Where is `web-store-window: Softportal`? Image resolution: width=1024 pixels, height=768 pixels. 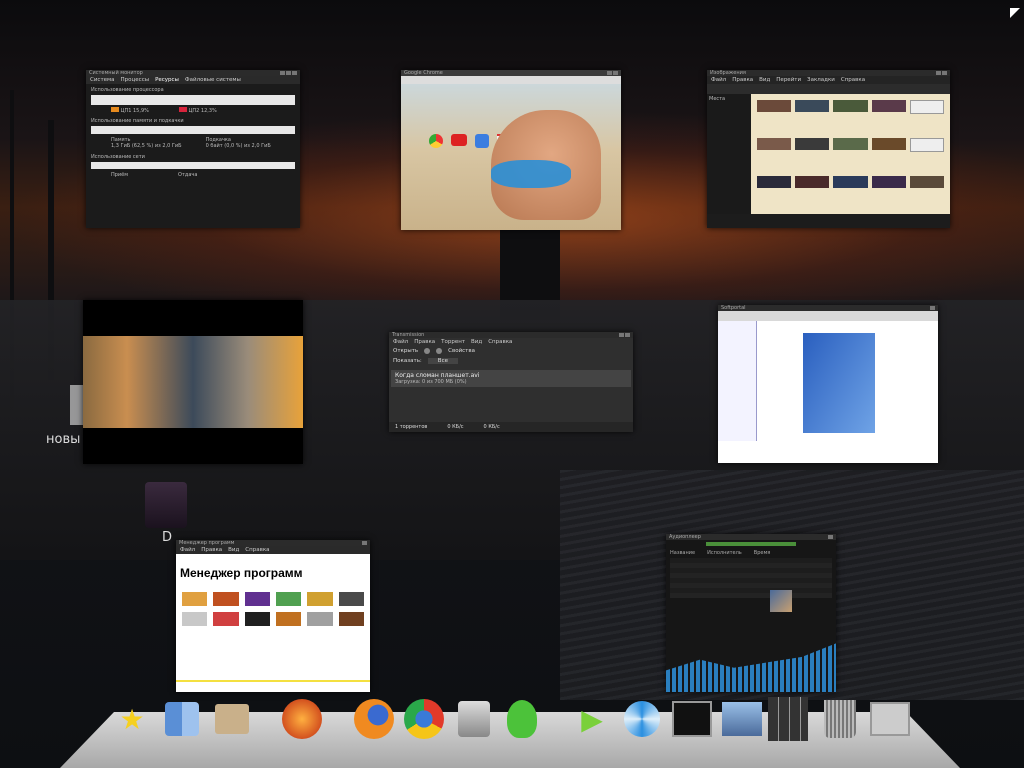
web-store-window: Softportal is located at coordinates (828, 384).